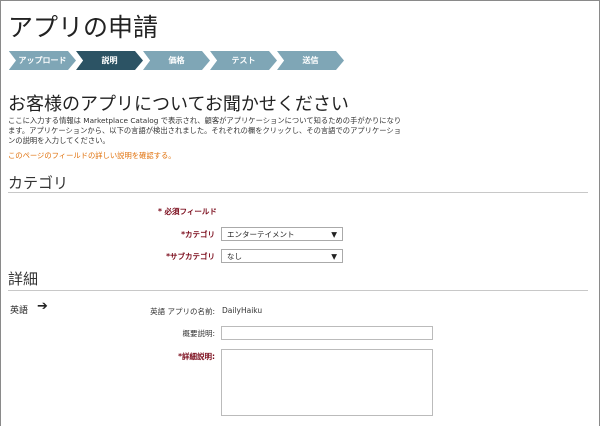 The height and width of the screenshot is (426, 600). I want to click on short-desc-label: 概要説明:, so click(198, 333).